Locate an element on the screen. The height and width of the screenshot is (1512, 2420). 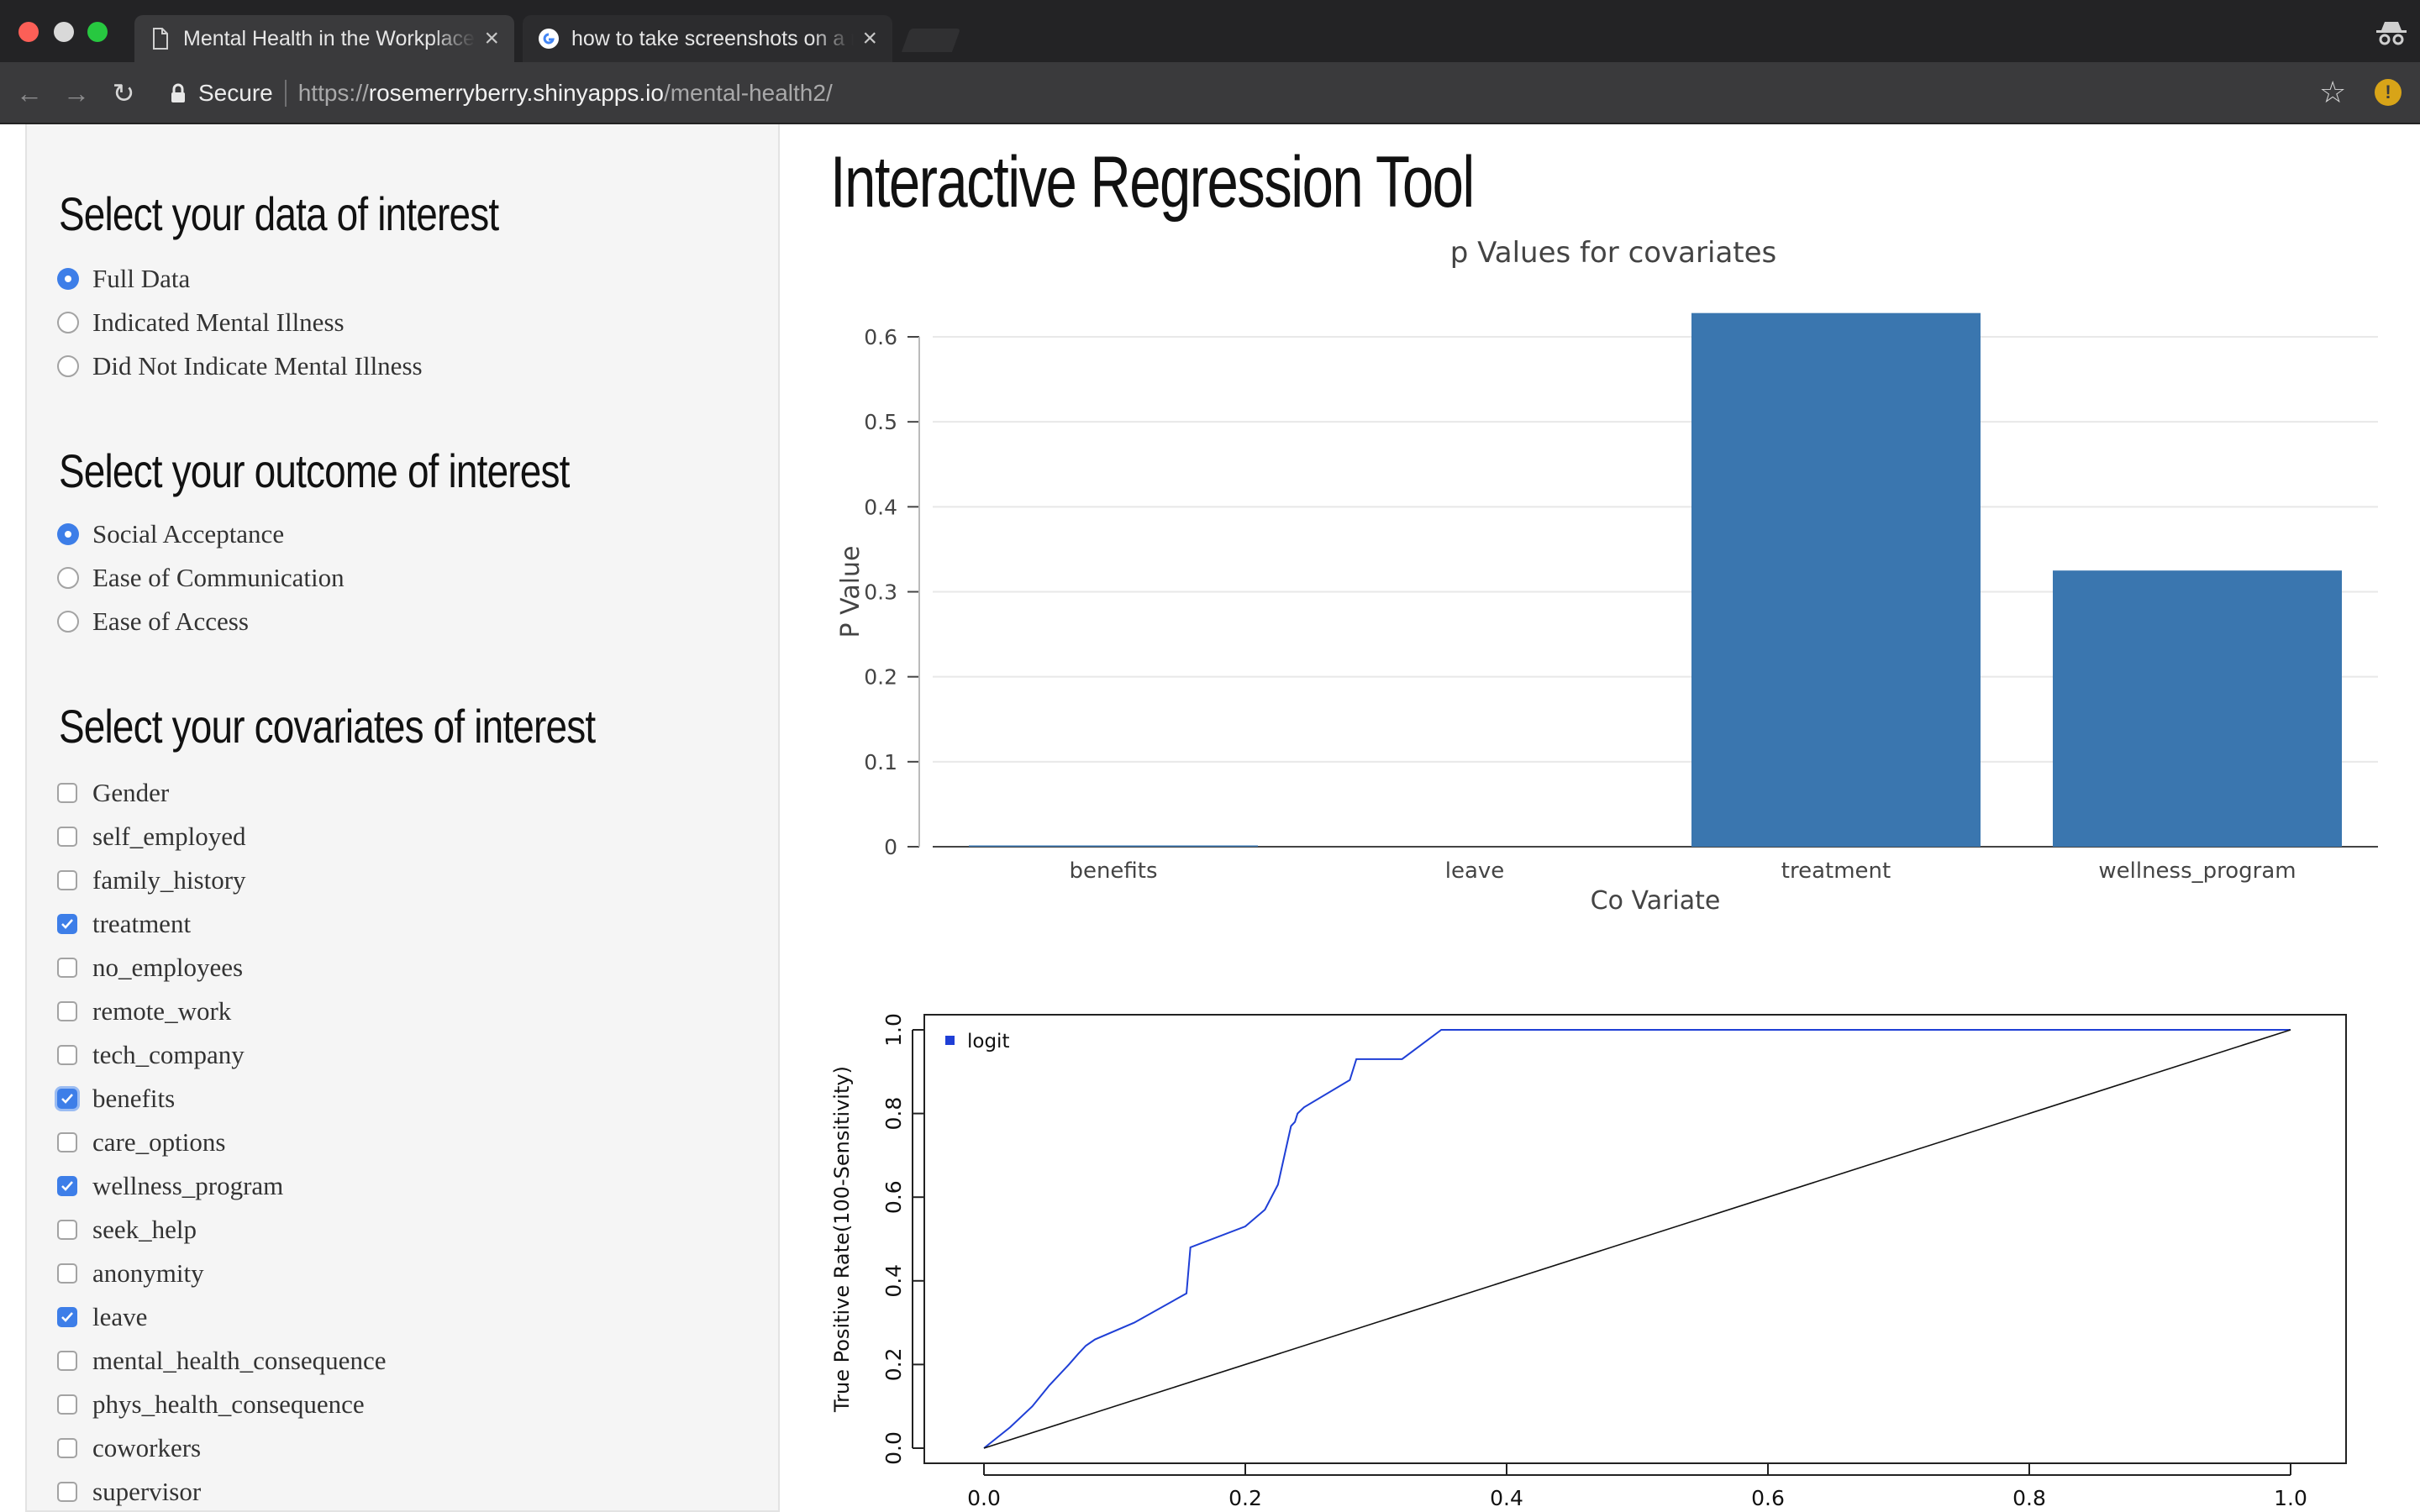
y-tick-label: 0.0 is located at coordinates (894, 1448).